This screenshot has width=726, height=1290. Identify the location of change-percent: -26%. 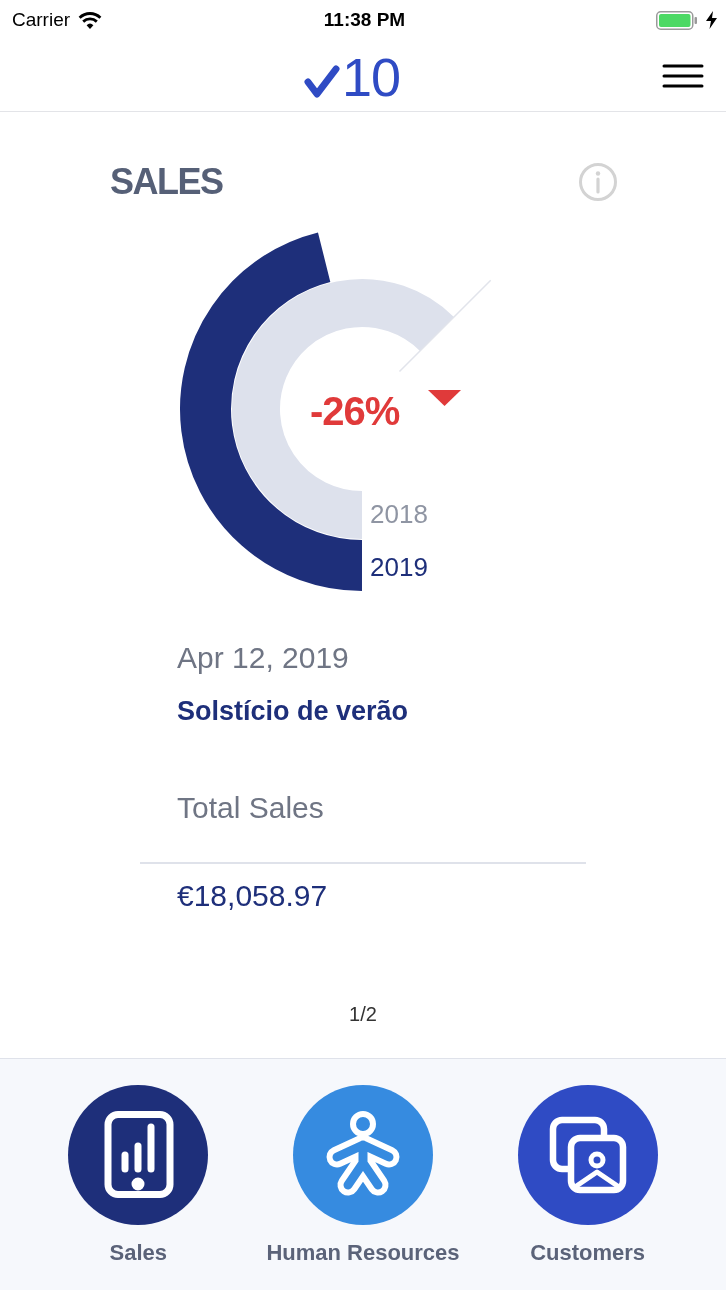
(355, 411).